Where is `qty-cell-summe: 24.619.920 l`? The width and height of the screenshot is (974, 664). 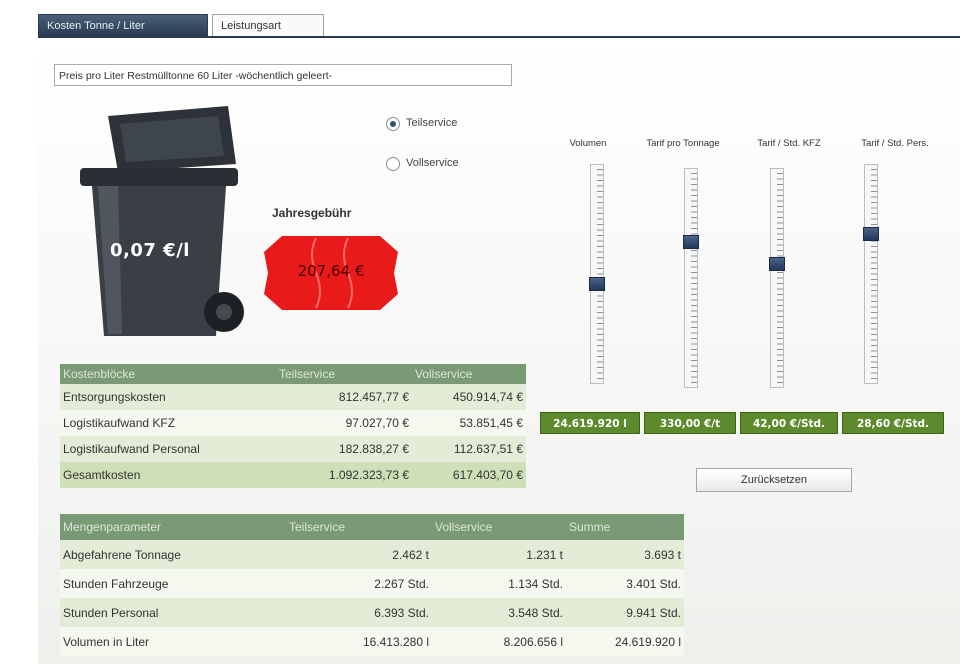 qty-cell-summe: 24.619.920 l is located at coordinates (625, 641).